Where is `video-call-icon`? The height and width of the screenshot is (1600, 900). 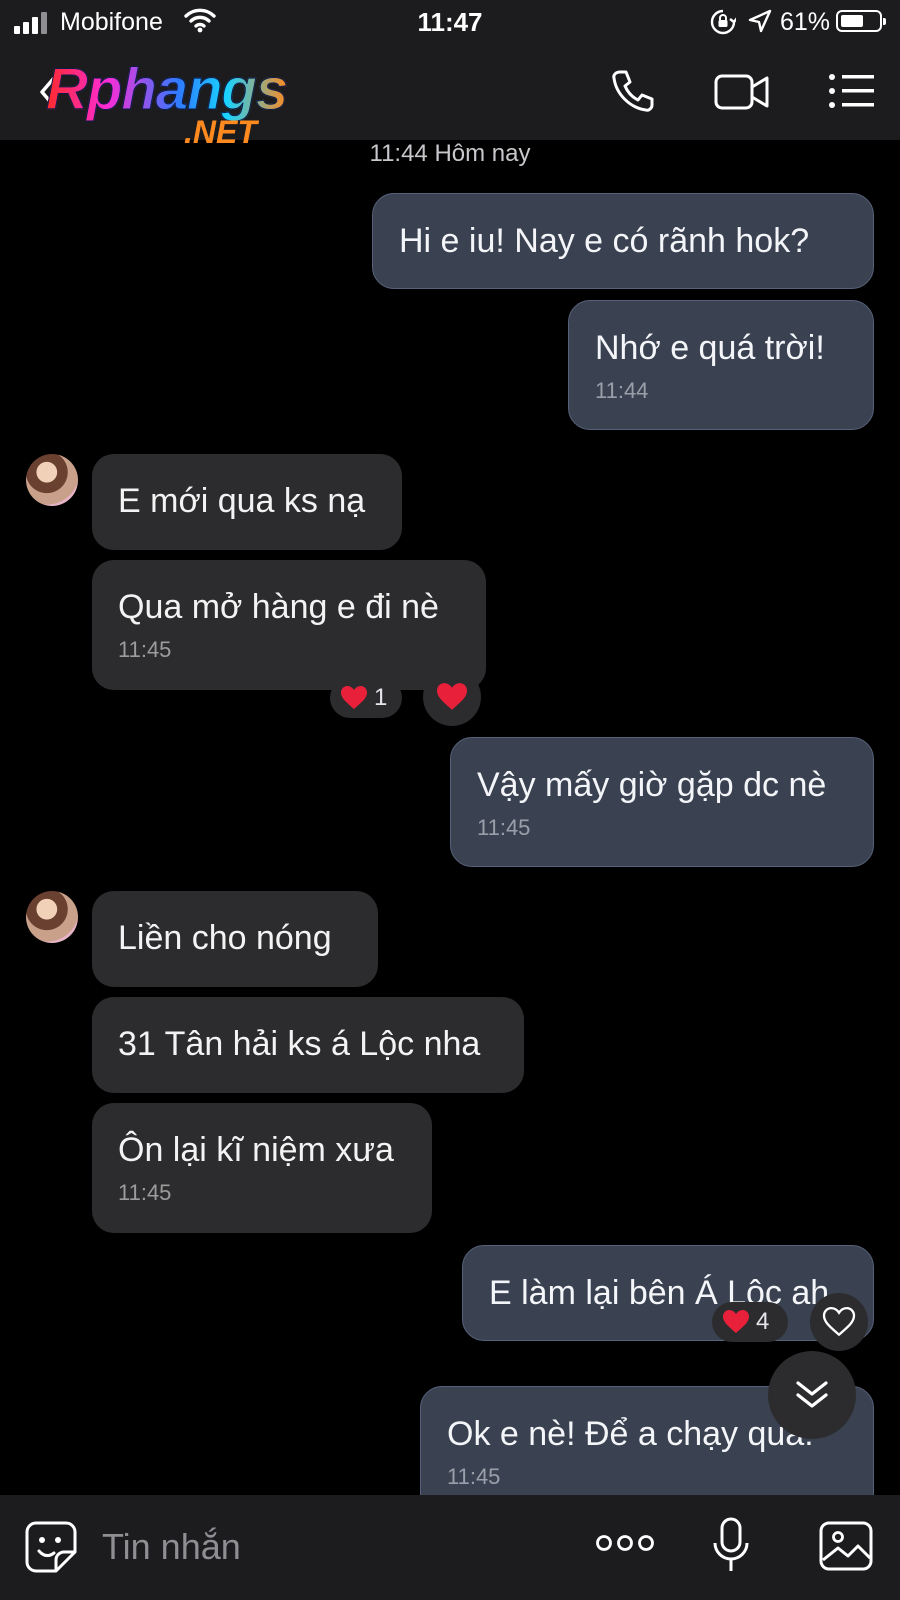
video-call-icon is located at coordinates (742, 92).